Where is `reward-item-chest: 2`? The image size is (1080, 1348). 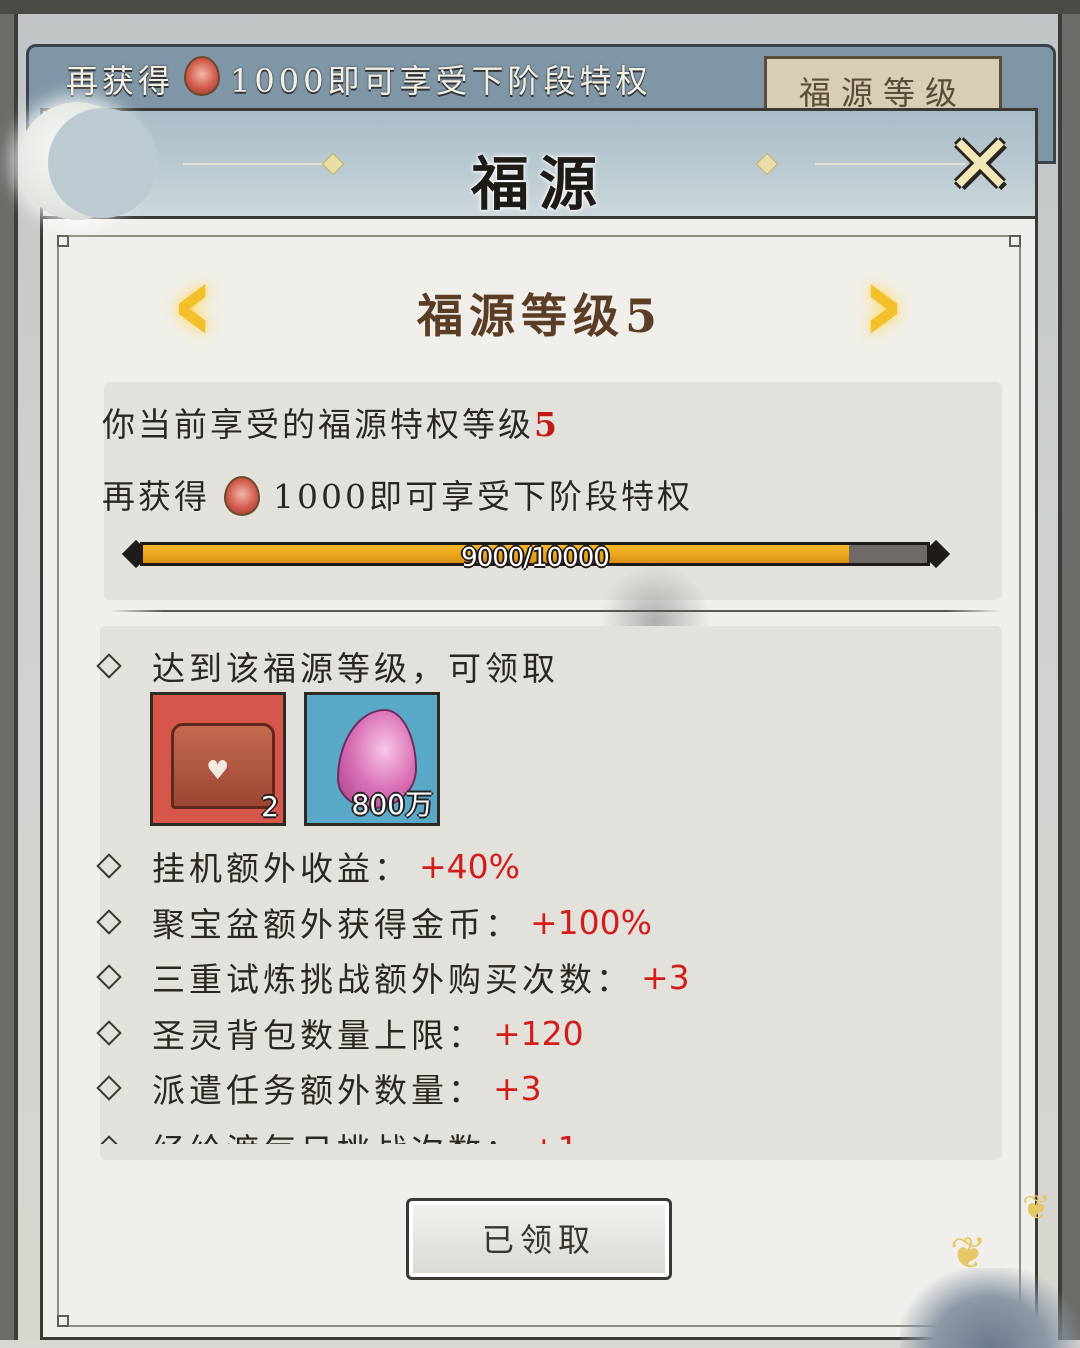
reward-item-chest: 2 is located at coordinates (218, 759).